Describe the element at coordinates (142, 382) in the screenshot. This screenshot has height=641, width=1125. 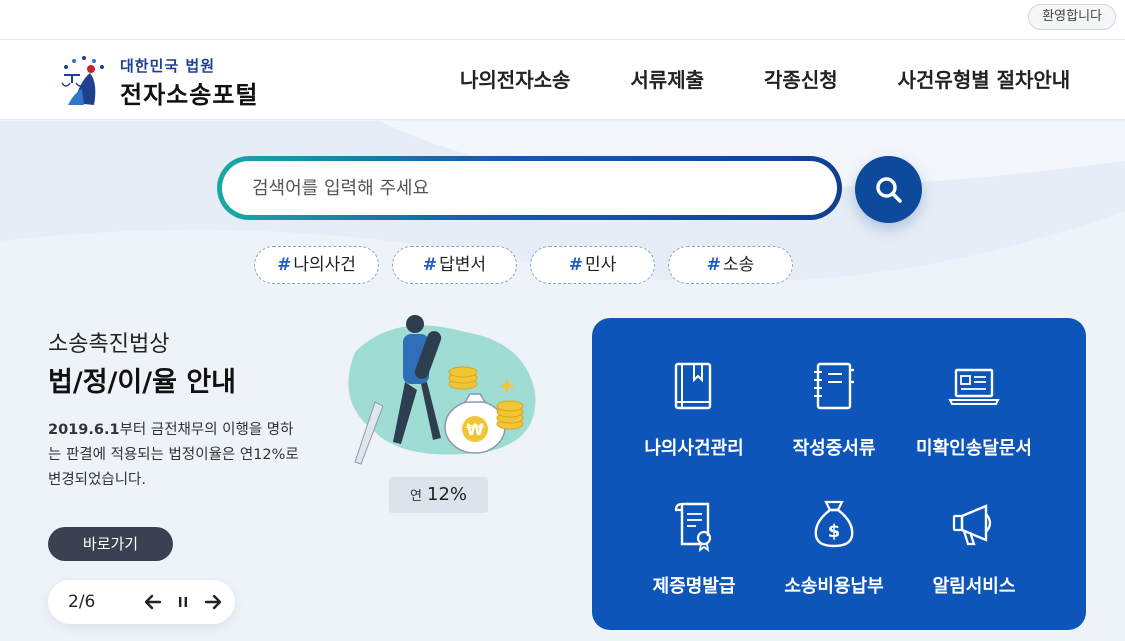
I see `banner-title: 법/정/이/율 안내` at that location.